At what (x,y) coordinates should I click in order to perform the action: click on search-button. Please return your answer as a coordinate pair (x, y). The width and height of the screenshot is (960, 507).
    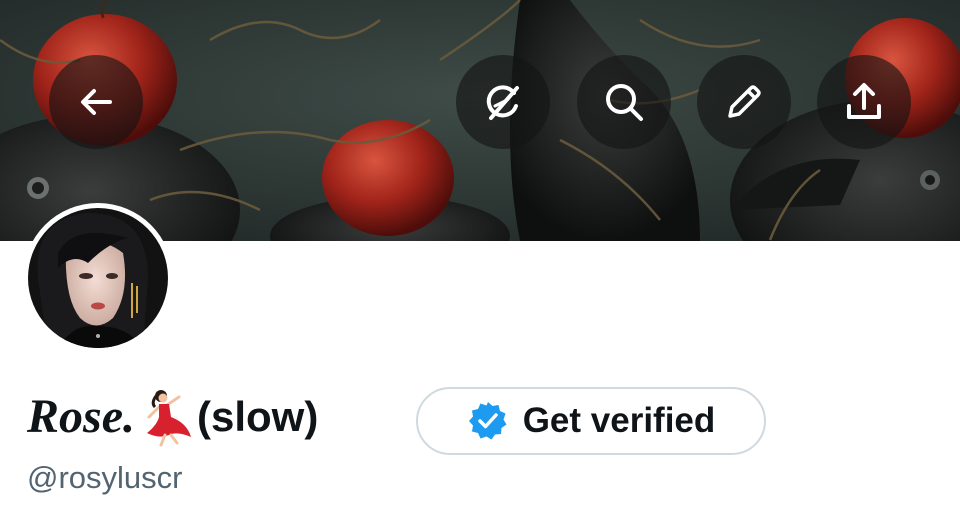
    Looking at the image, I should click on (624, 102).